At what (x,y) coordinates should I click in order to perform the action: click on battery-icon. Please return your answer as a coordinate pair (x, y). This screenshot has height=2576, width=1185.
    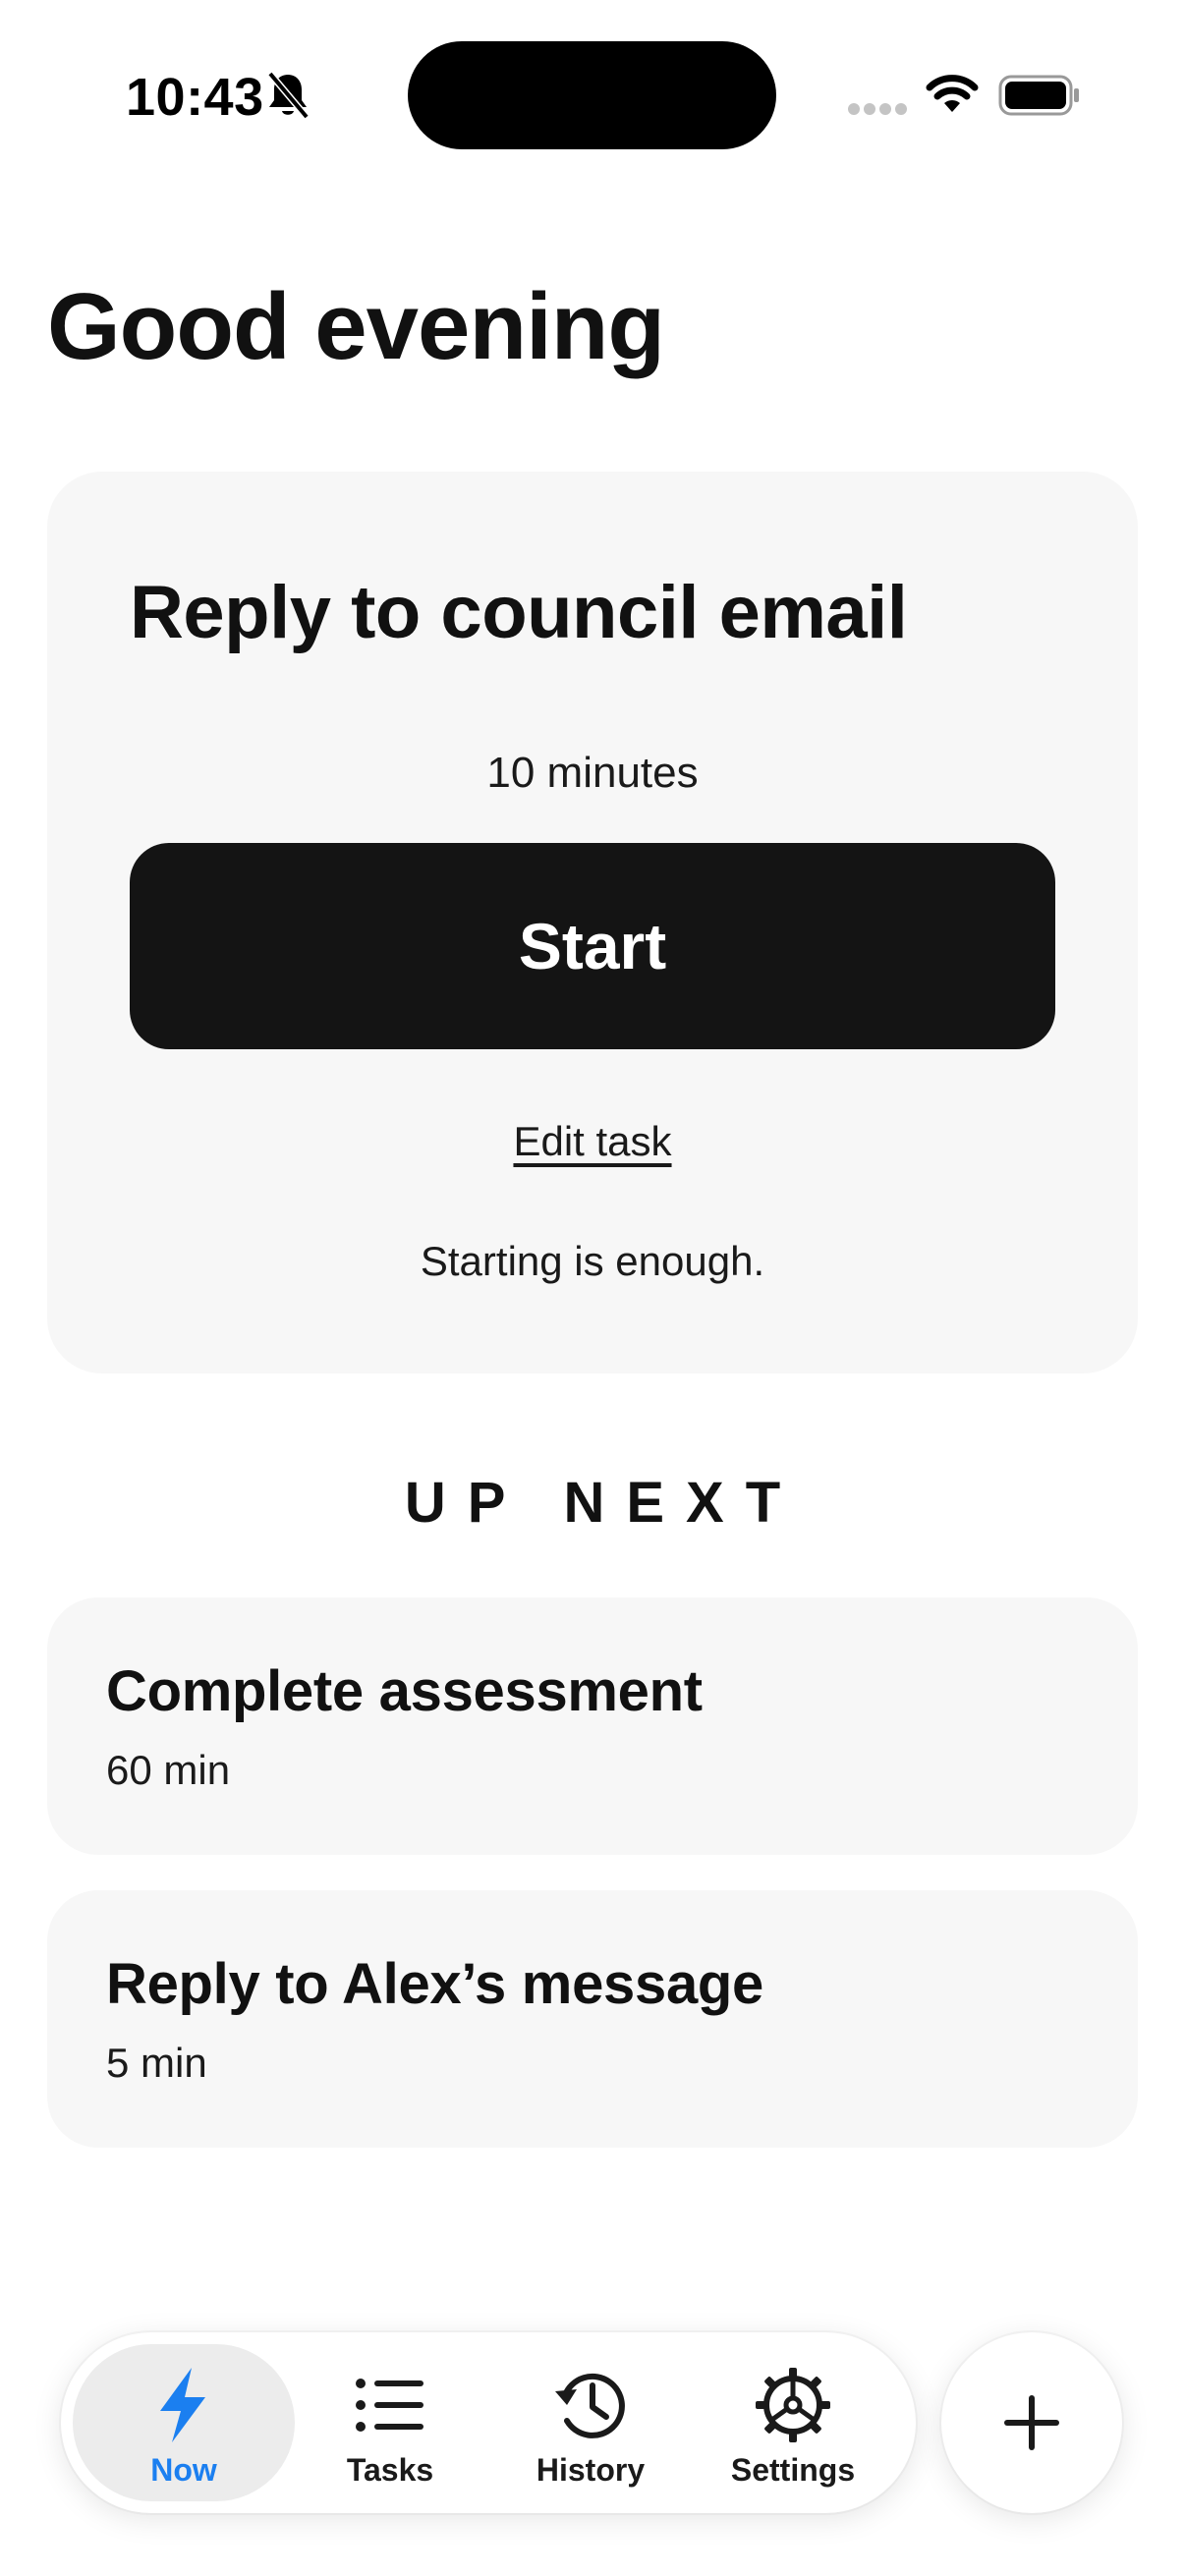
    Looking at the image, I should click on (1038, 95).